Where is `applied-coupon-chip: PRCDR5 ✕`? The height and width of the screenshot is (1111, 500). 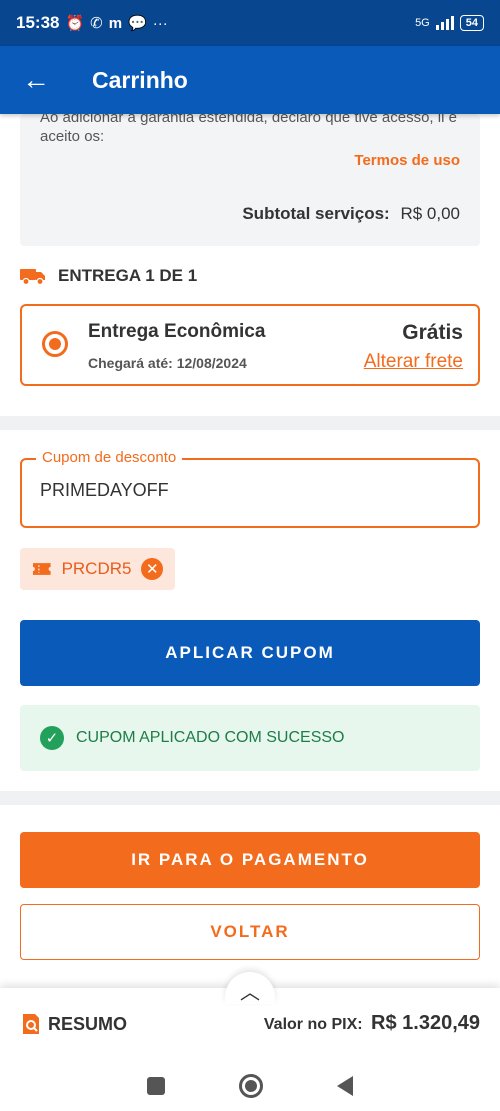
applied-coupon-chip: PRCDR5 ✕ is located at coordinates (97, 569).